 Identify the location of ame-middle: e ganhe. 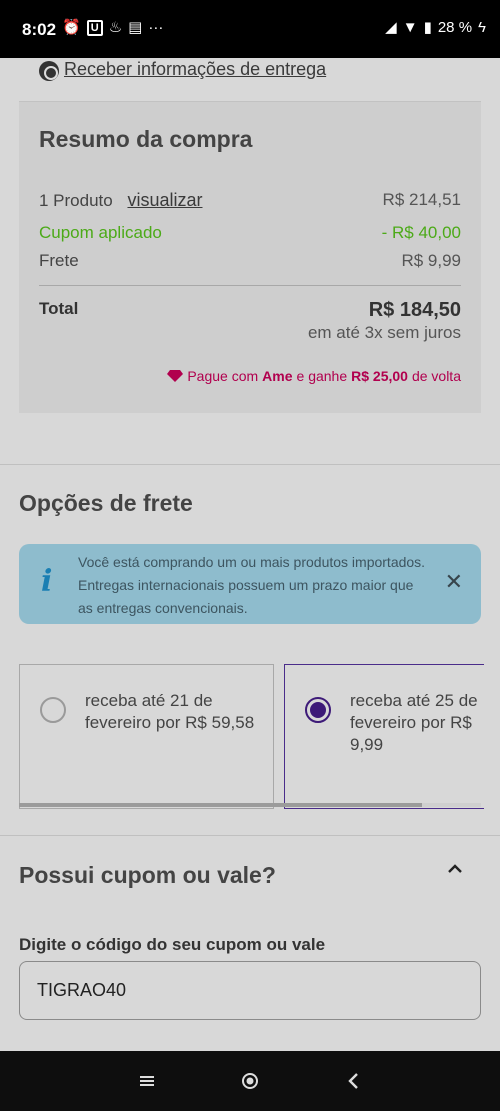
(322, 376).